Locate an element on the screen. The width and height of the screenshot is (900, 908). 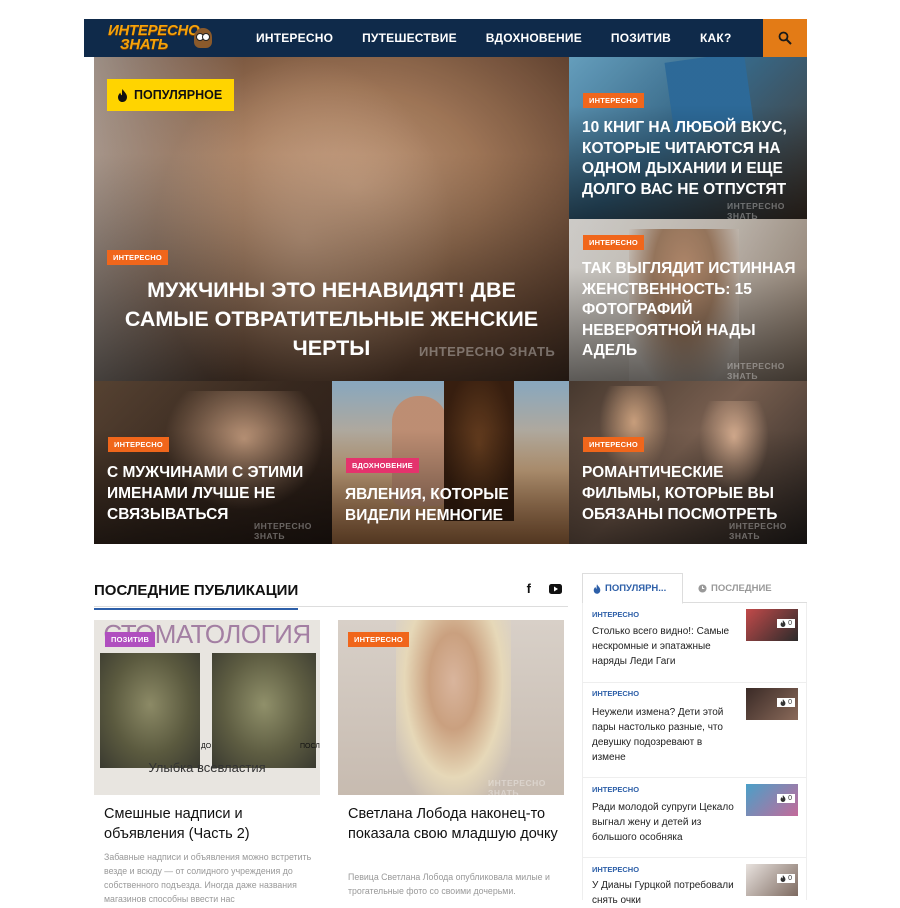
latest-section-header: ПОСЛЕДНИЕ ПУБЛИКАЦИИ f is located at coordinates (331, 594).